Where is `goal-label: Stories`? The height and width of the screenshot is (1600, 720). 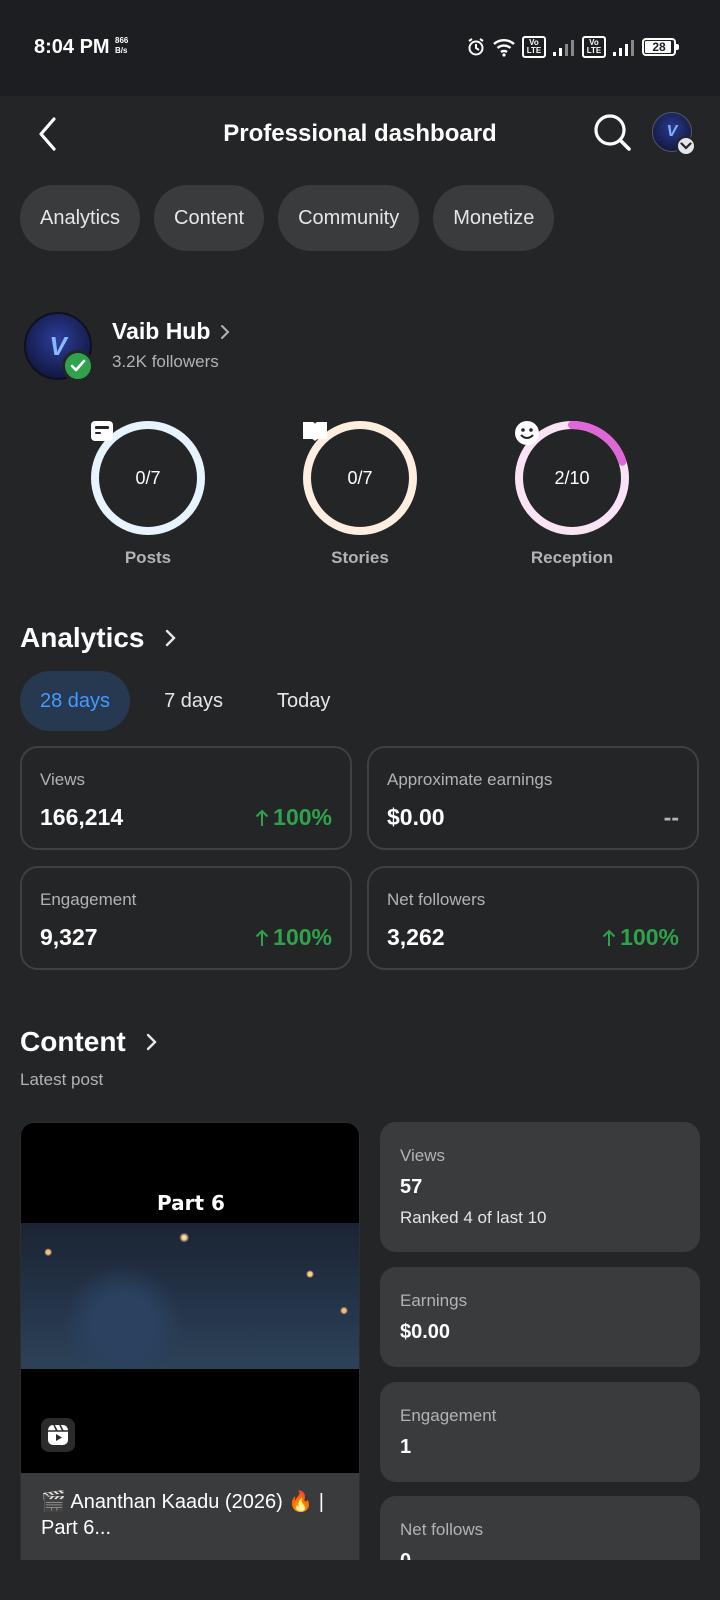 goal-label: Stories is located at coordinates (360, 557).